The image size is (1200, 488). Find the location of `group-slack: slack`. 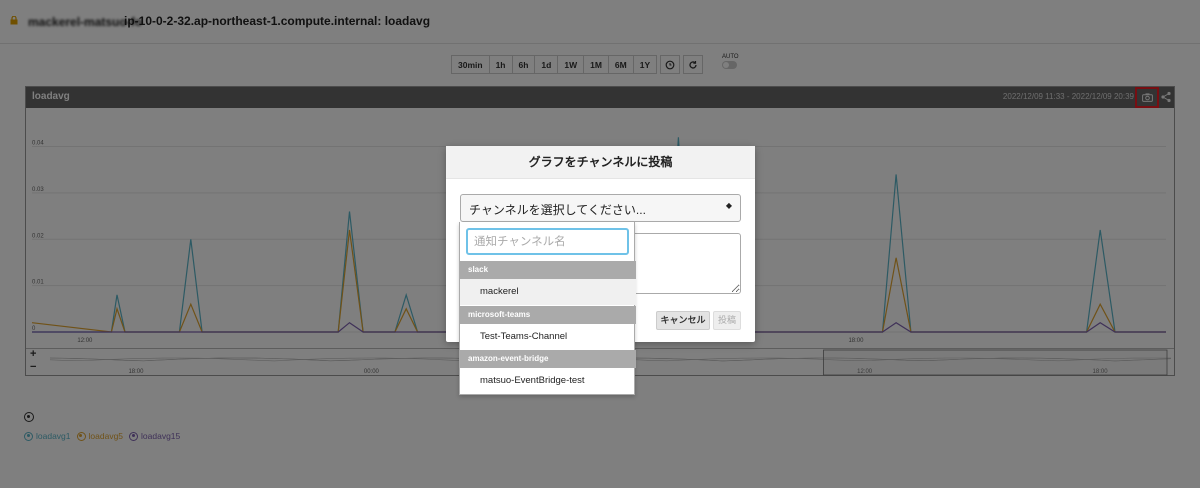

group-slack: slack is located at coordinates (548, 270).